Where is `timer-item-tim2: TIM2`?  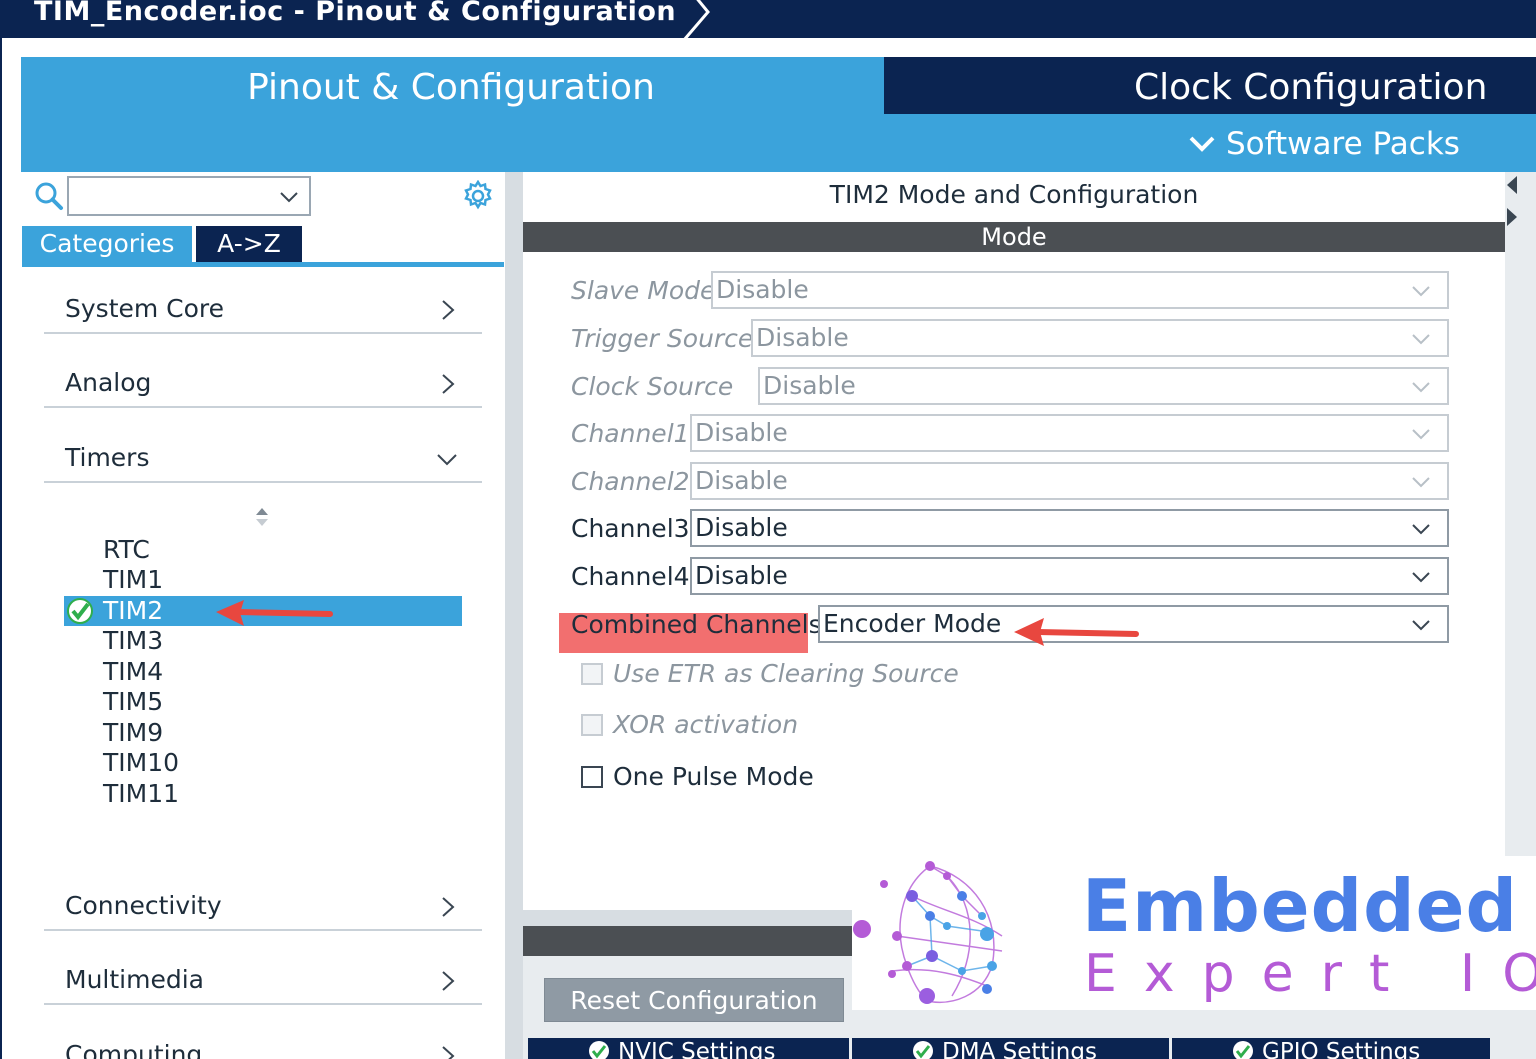
timer-item-tim2: TIM2 is located at coordinates (133, 611).